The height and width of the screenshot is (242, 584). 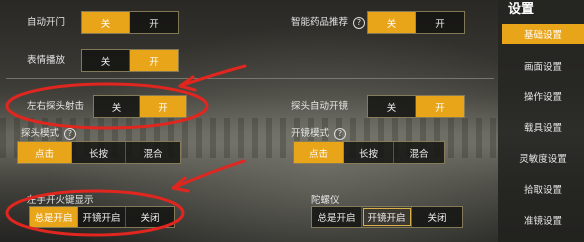 I want to click on annotation-ellipse-left-fire, so click(x=95, y=213).